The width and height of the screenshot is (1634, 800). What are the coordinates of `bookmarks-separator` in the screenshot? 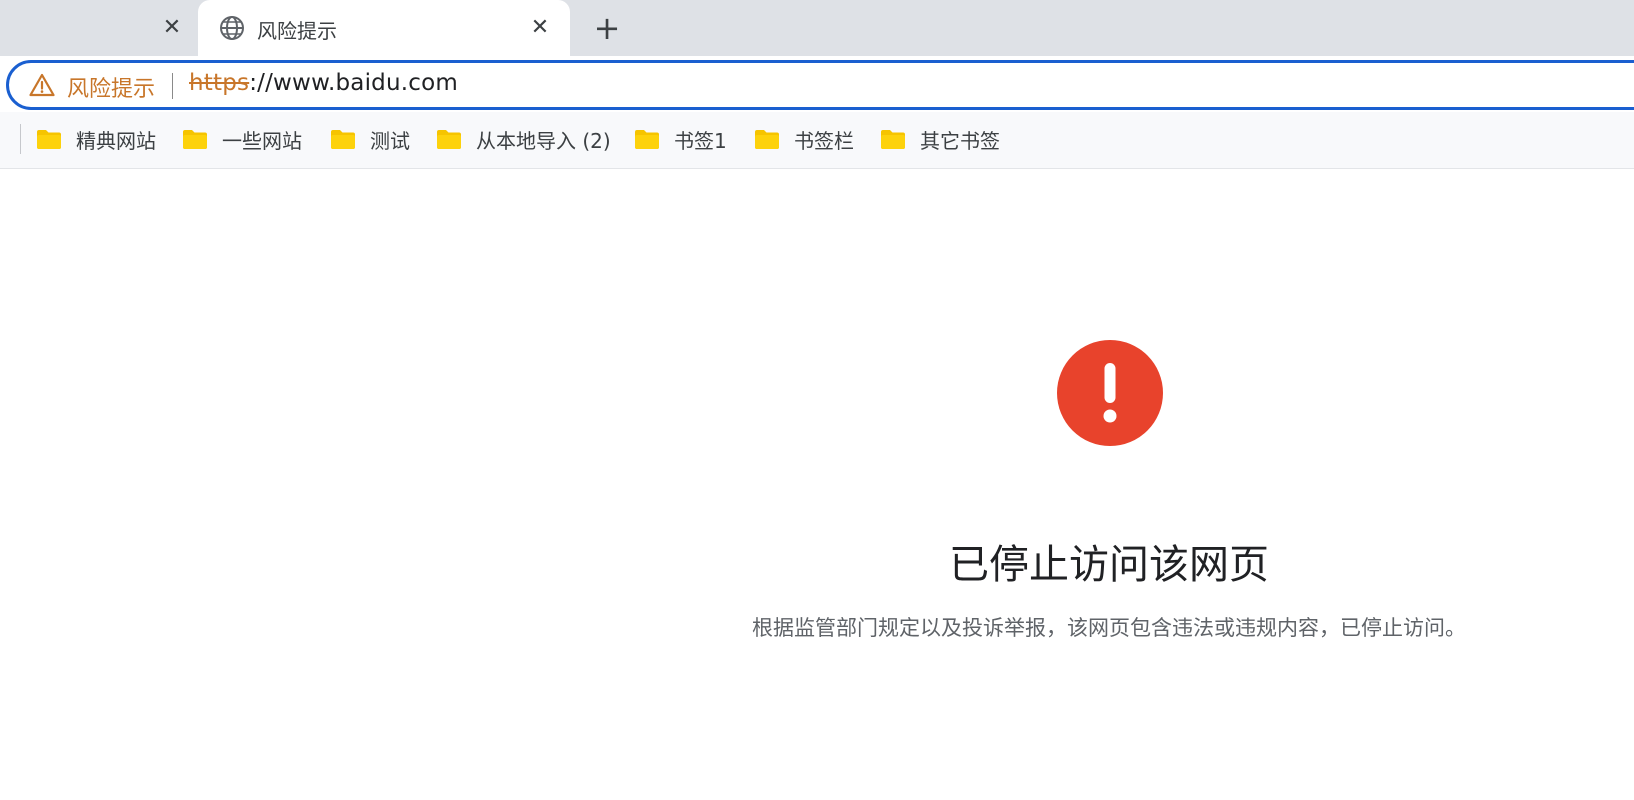 It's located at (20, 139).